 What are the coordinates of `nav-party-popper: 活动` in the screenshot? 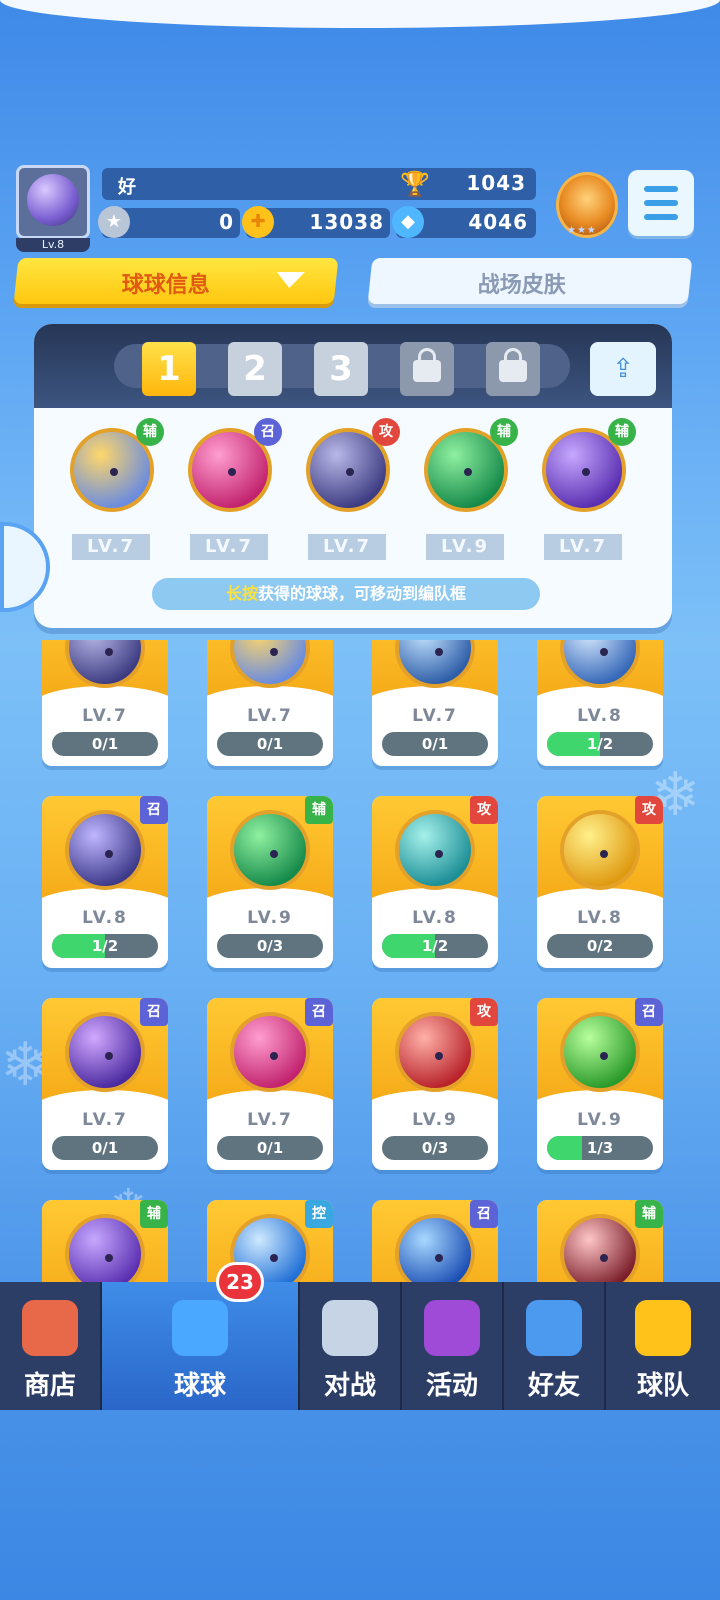 It's located at (453, 1346).